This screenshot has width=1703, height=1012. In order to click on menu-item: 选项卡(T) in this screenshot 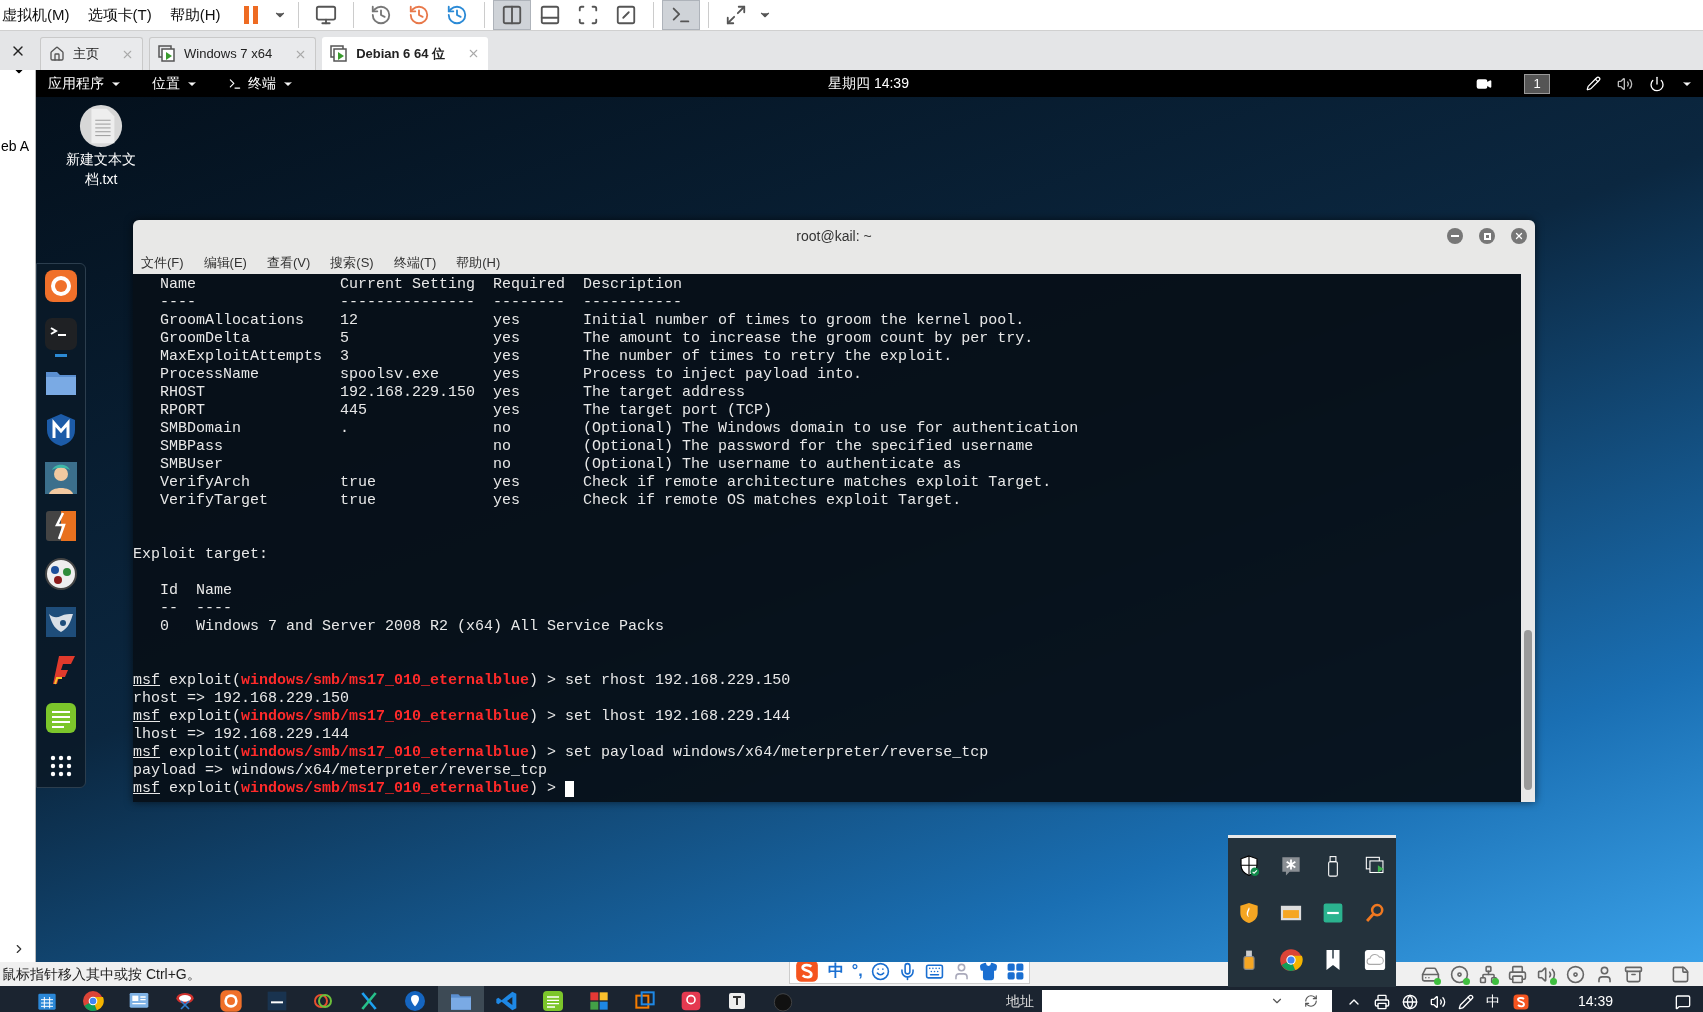, I will do `click(119, 15)`.